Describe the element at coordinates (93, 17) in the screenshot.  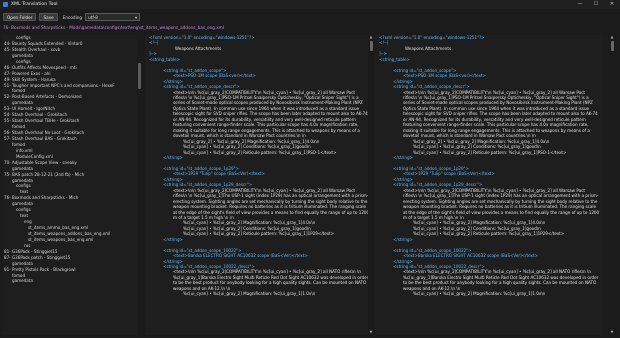
I see `encoding-value: utf-8` at that location.